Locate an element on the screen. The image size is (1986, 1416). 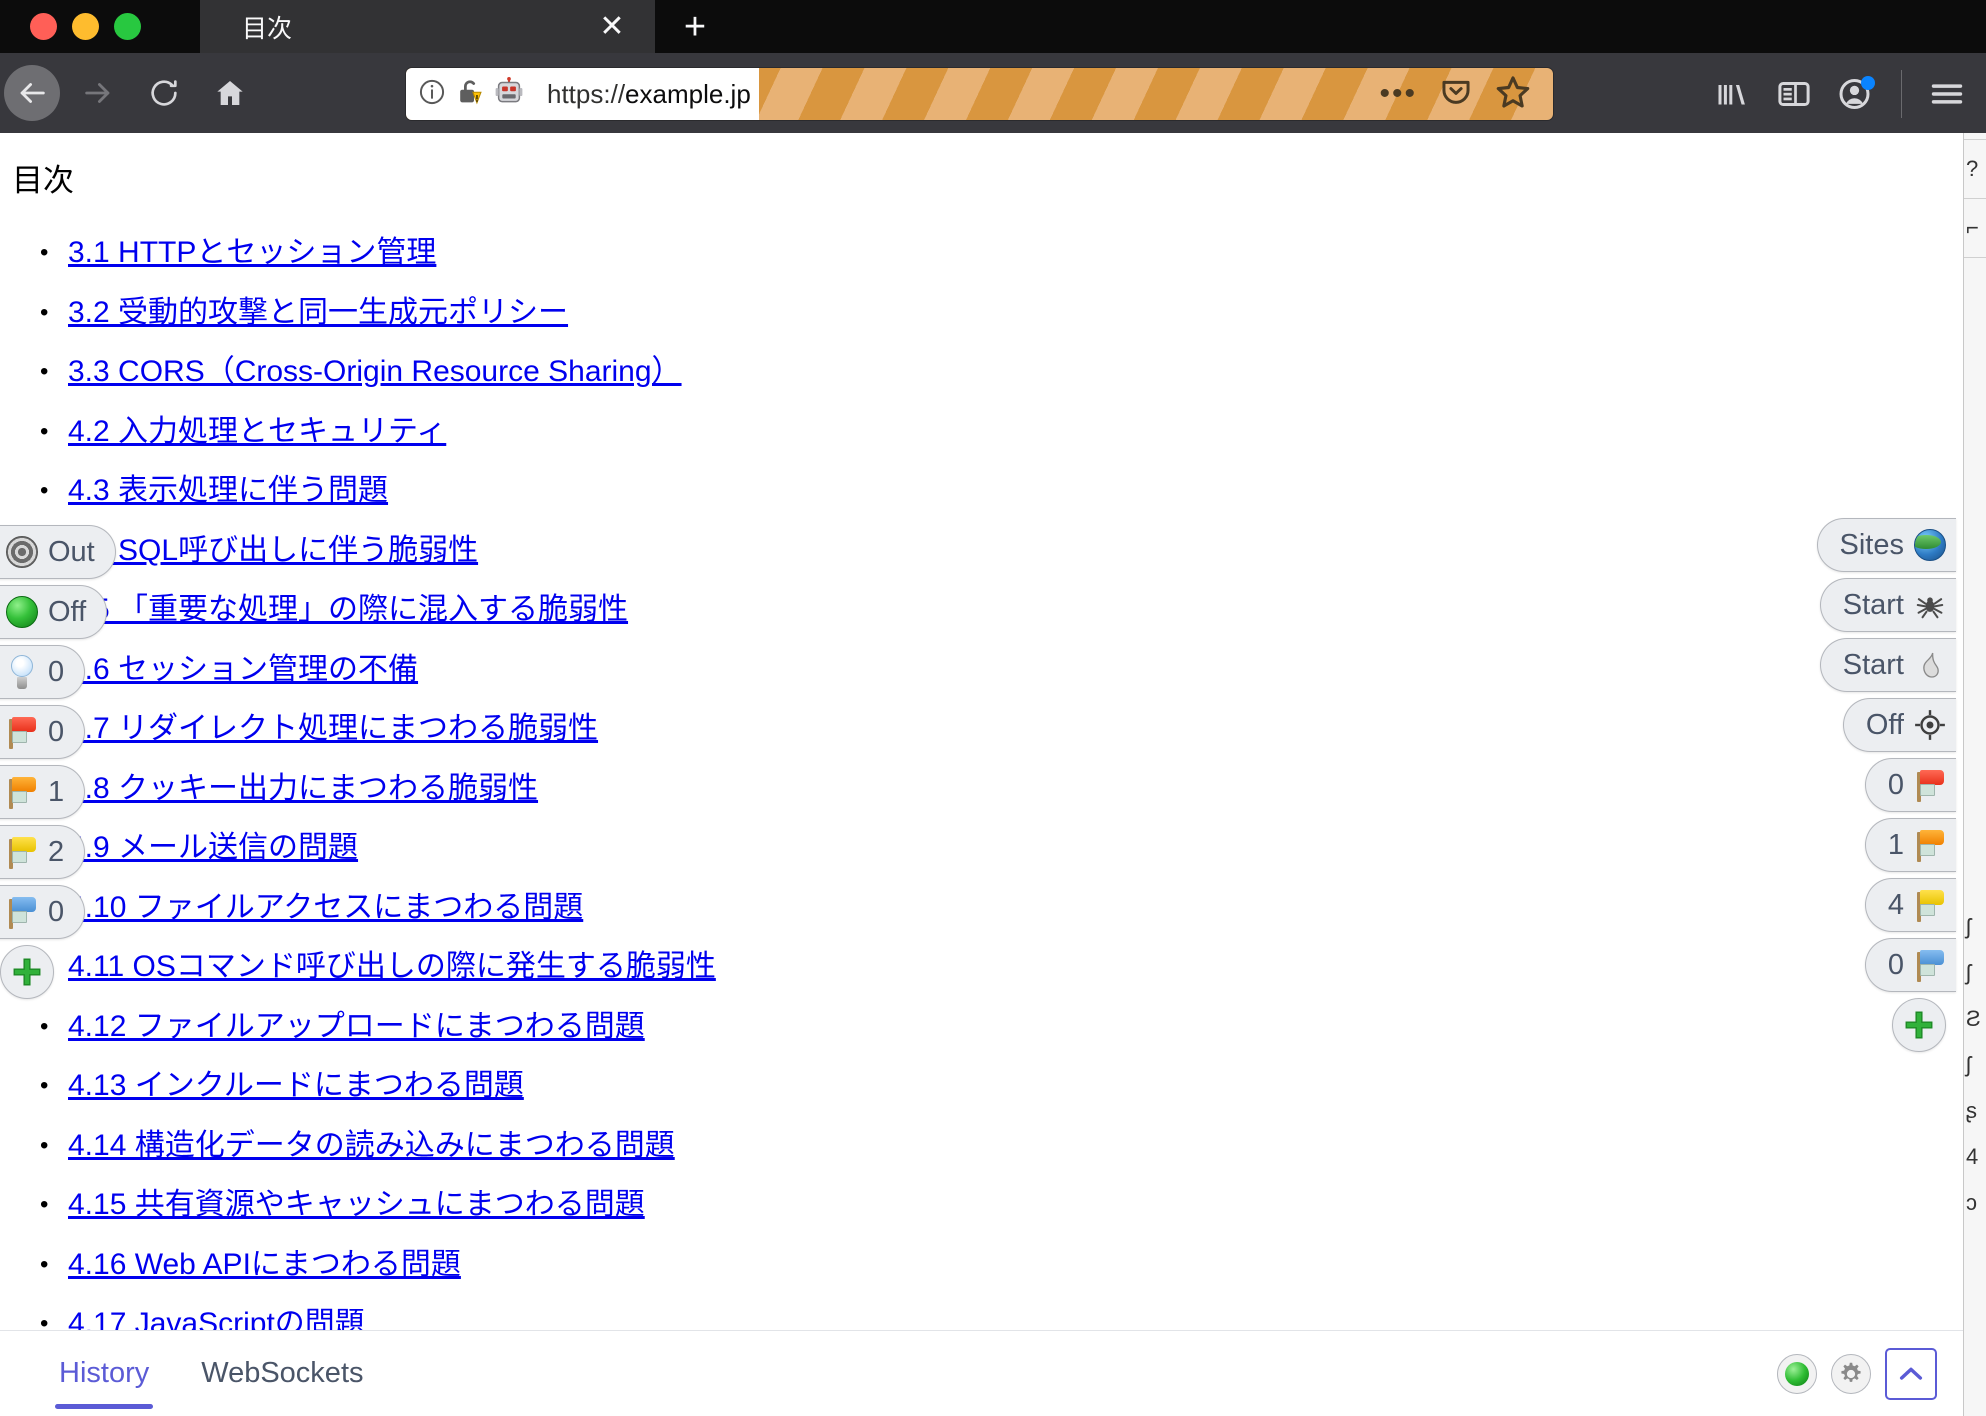
minimize-window-button is located at coordinates (85, 26).